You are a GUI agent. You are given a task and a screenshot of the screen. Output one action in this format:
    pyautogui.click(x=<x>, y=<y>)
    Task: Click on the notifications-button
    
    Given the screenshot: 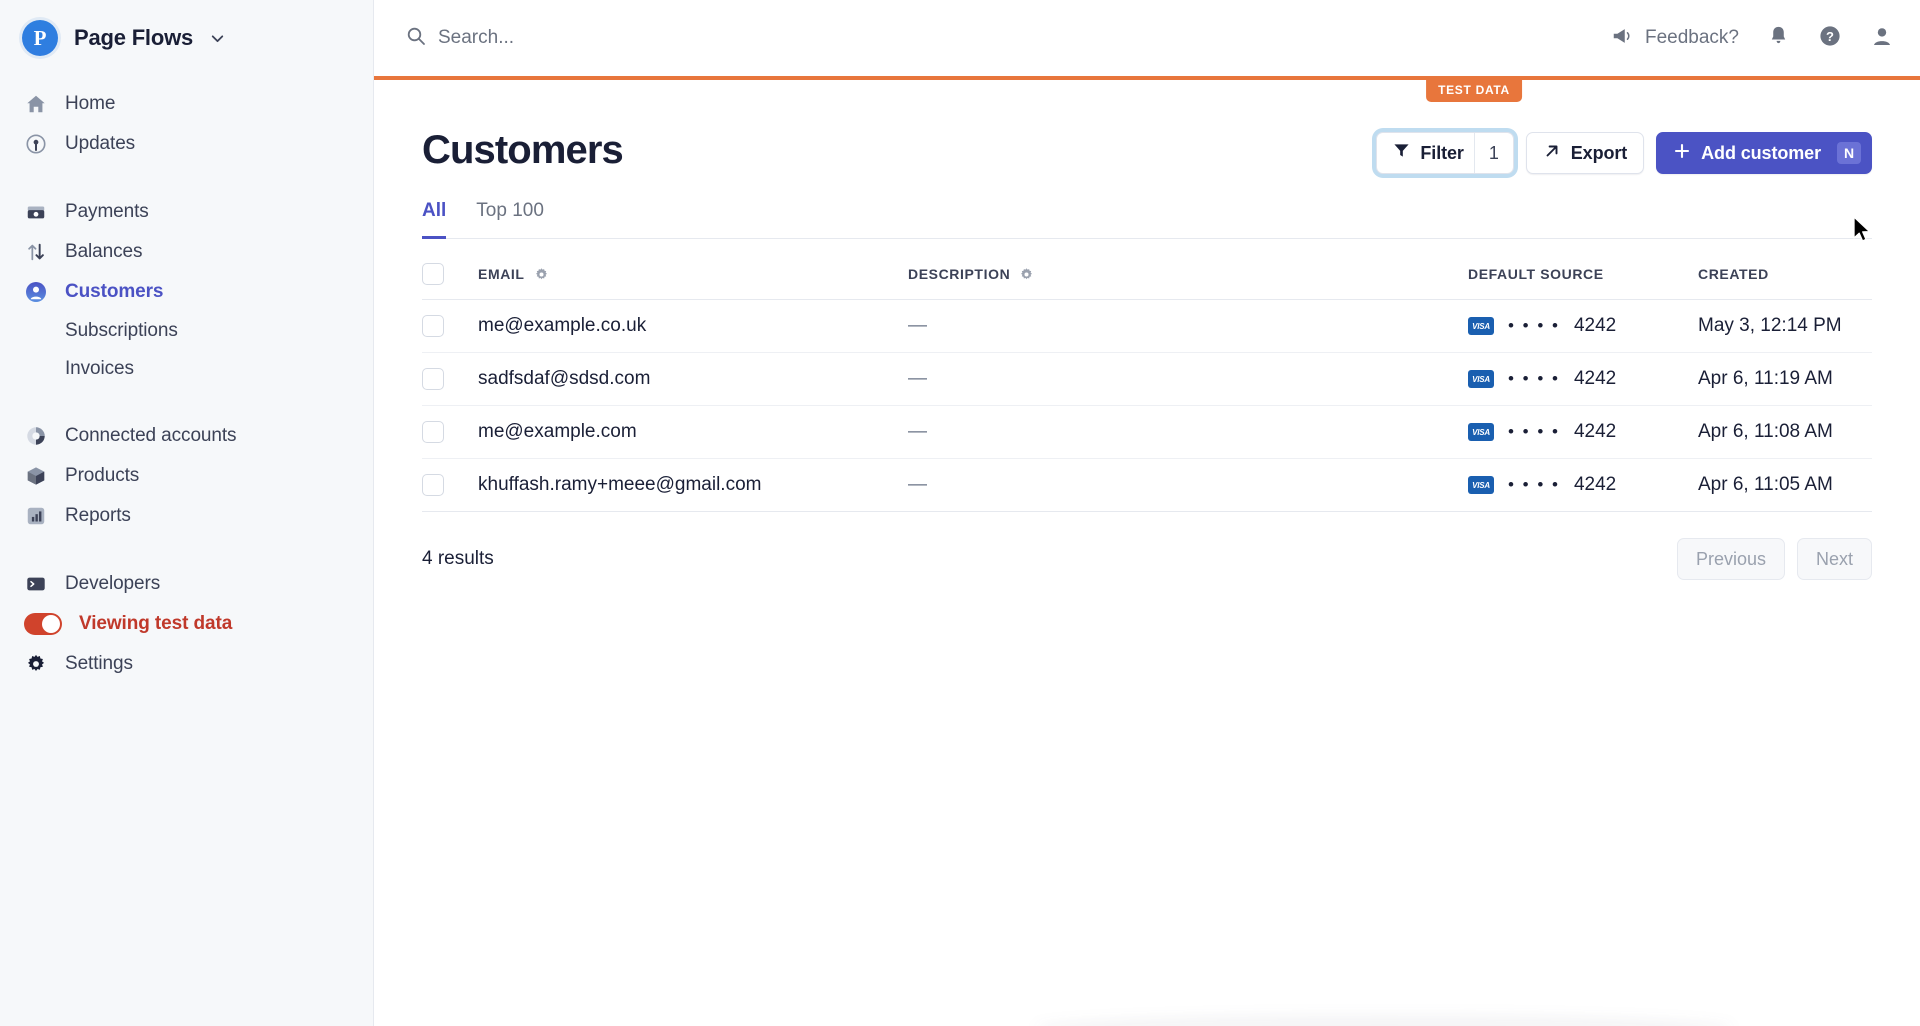 What is the action you would take?
    pyautogui.click(x=1778, y=38)
    